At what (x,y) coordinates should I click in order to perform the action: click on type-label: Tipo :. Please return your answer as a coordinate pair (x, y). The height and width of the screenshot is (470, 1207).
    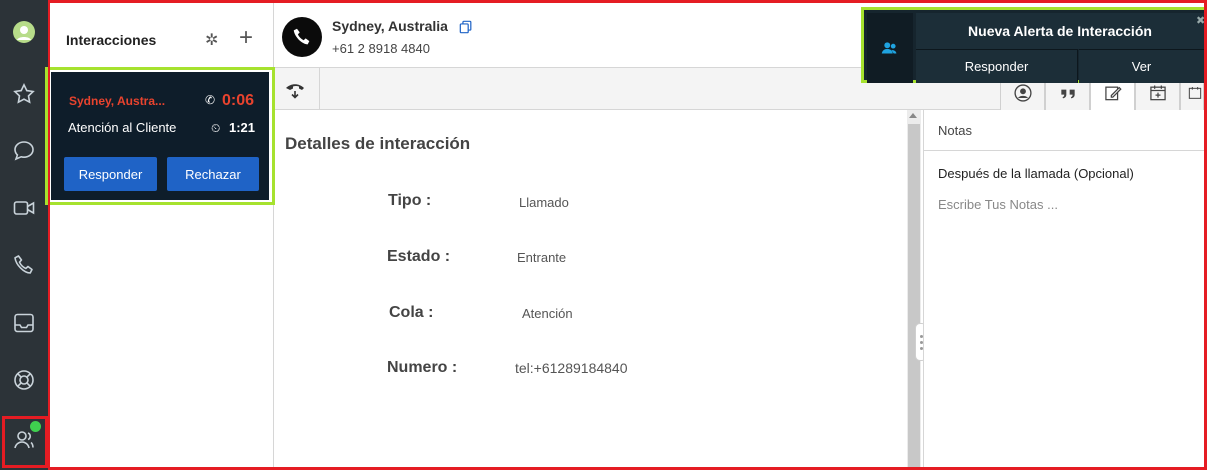
    Looking at the image, I should click on (410, 200).